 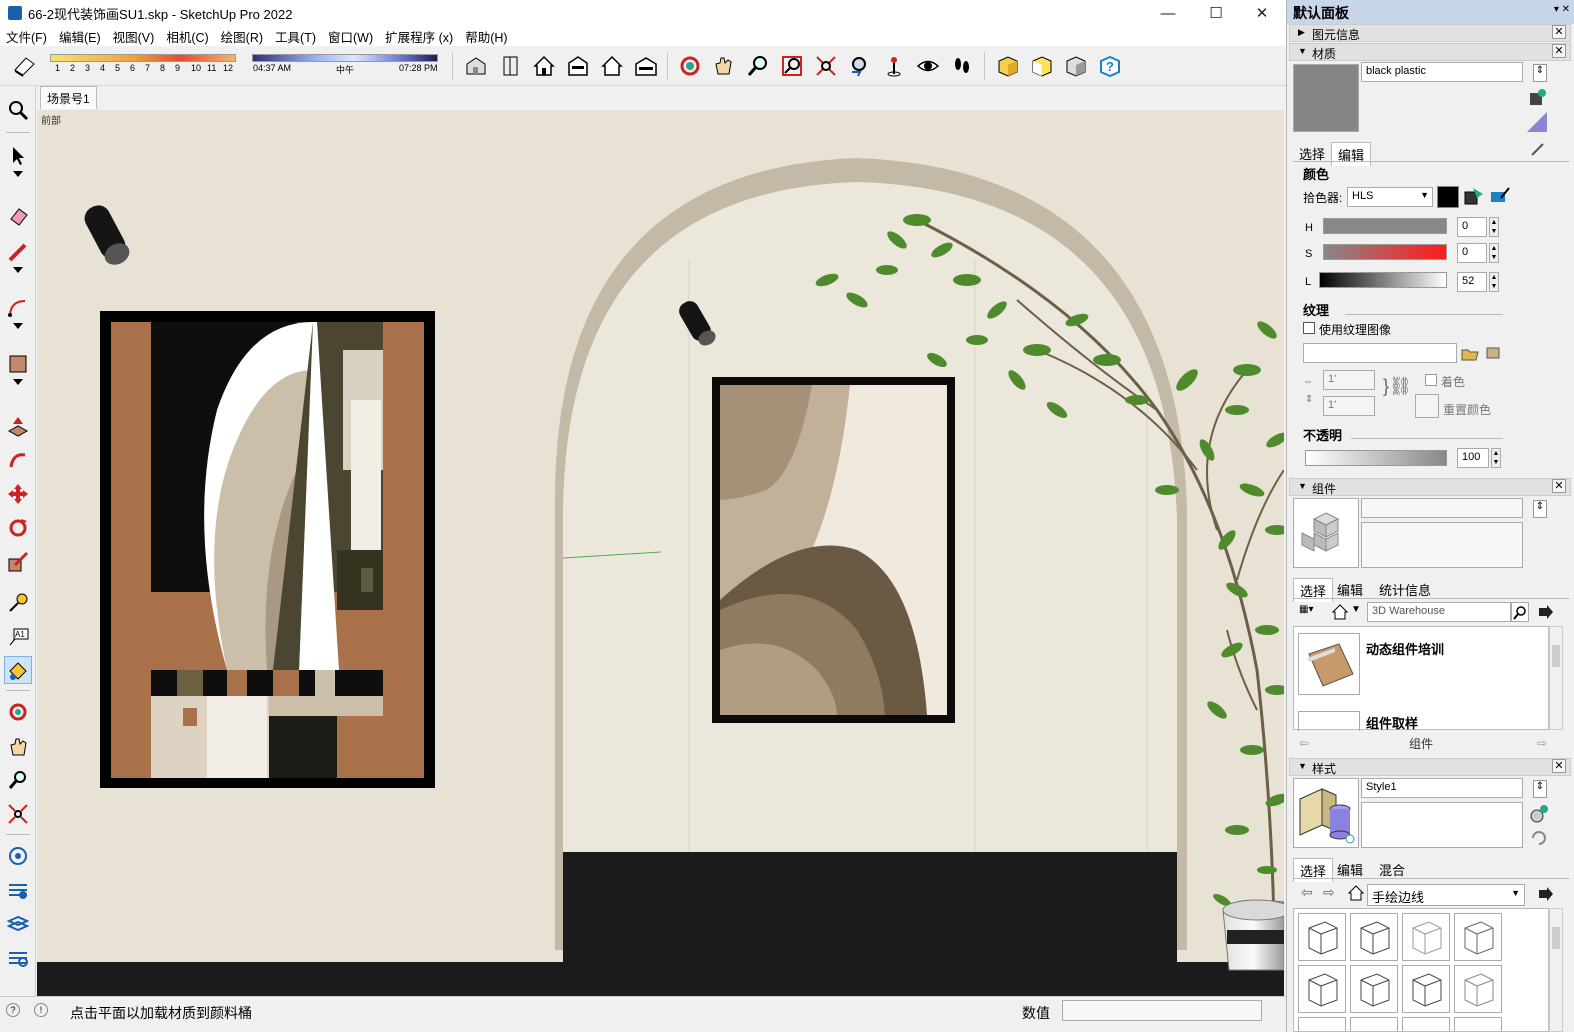 I want to click on back-arrow-icon: ⇦, so click(x=1304, y=743).